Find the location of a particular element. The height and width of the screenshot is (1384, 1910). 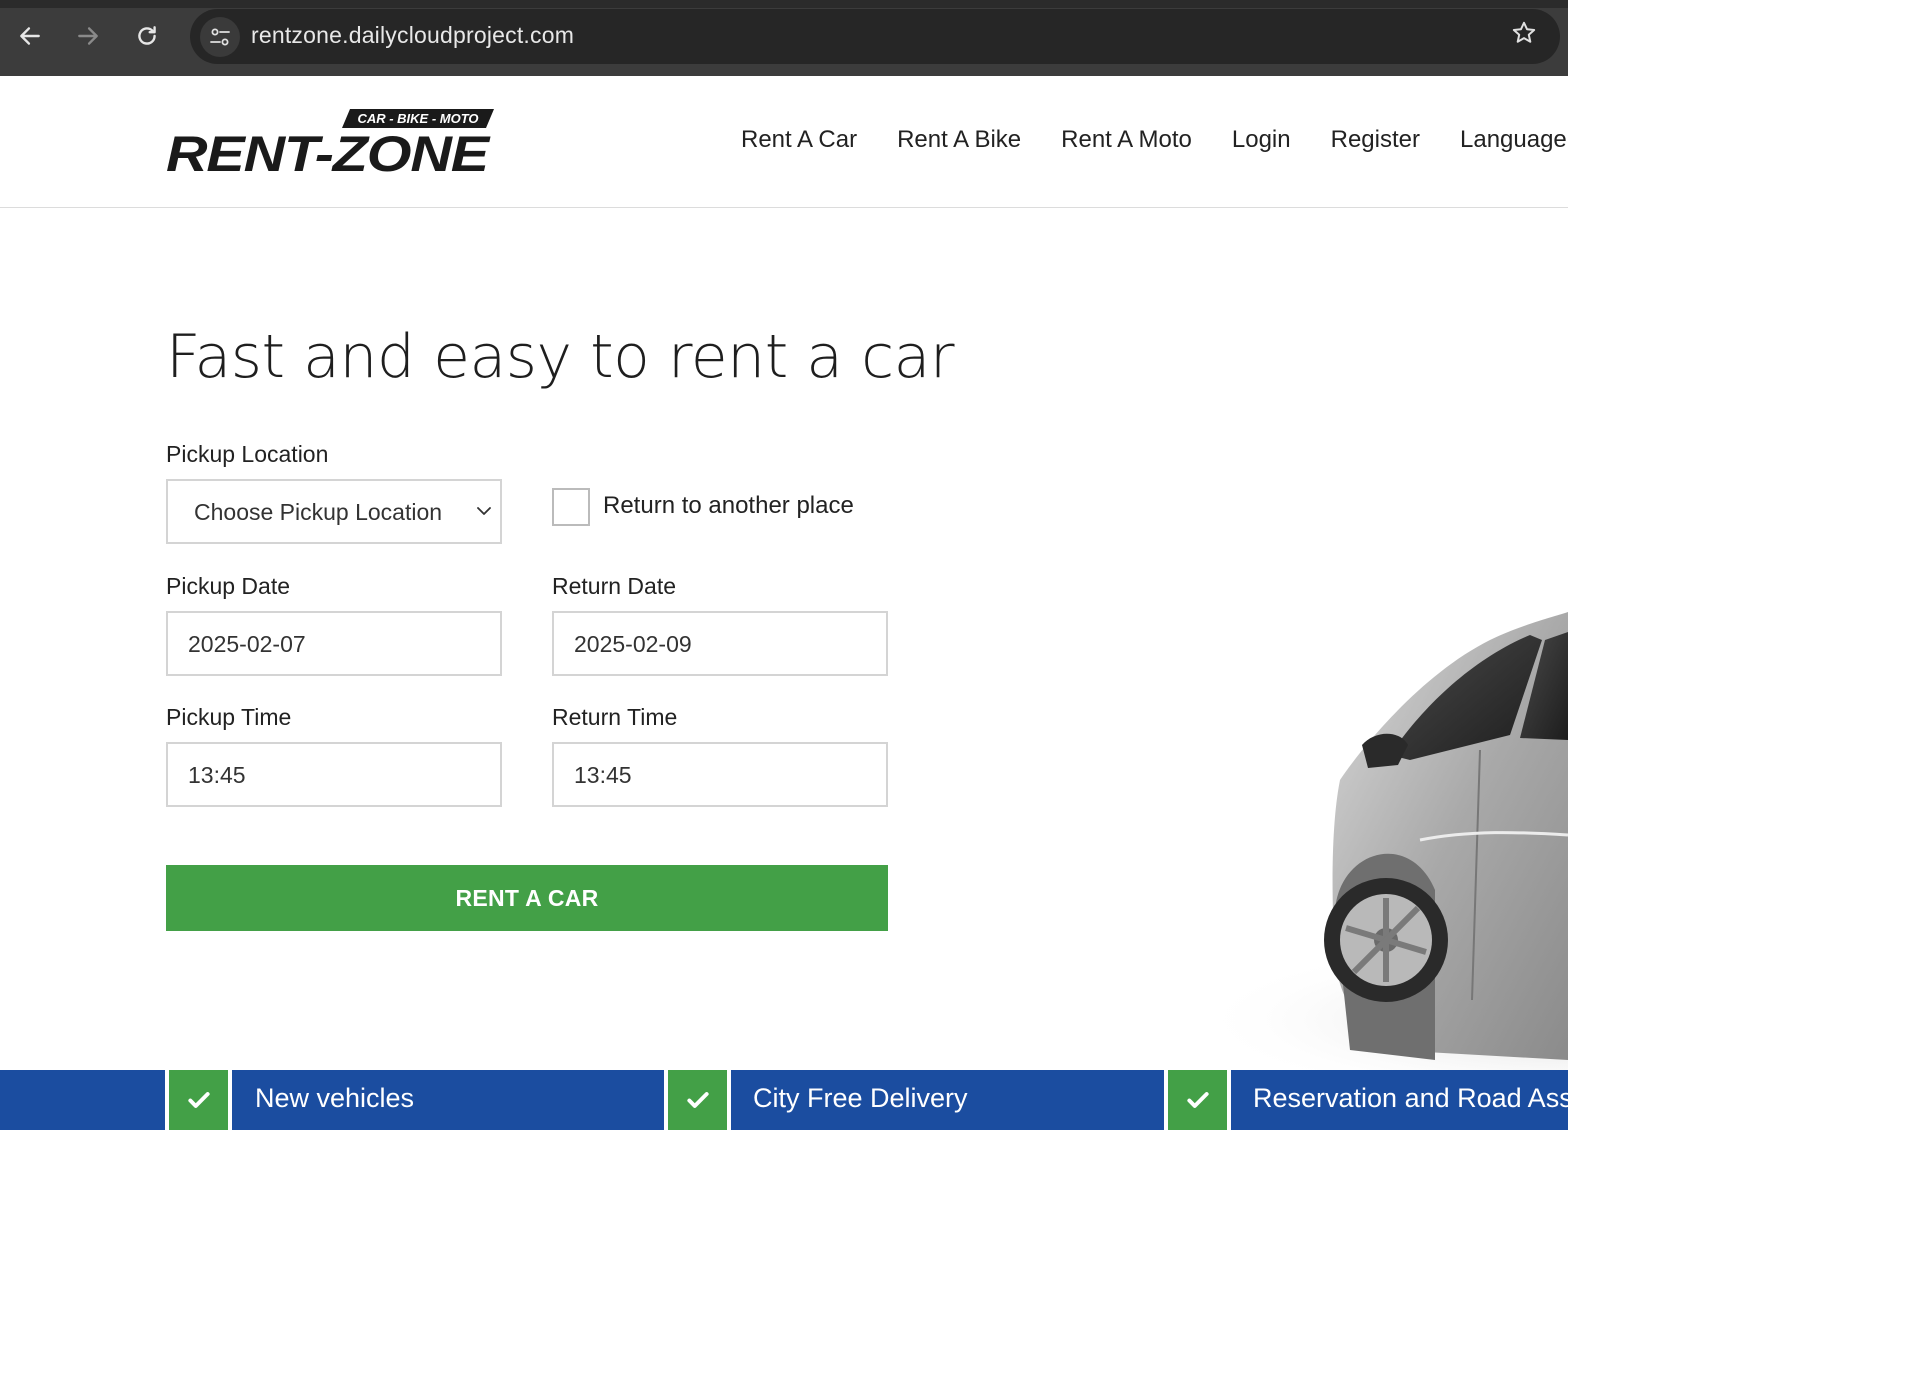

rent-zone-logo: CAR - BIKE - MOTO RENT-ZONE is located at coordinates (331, 145).